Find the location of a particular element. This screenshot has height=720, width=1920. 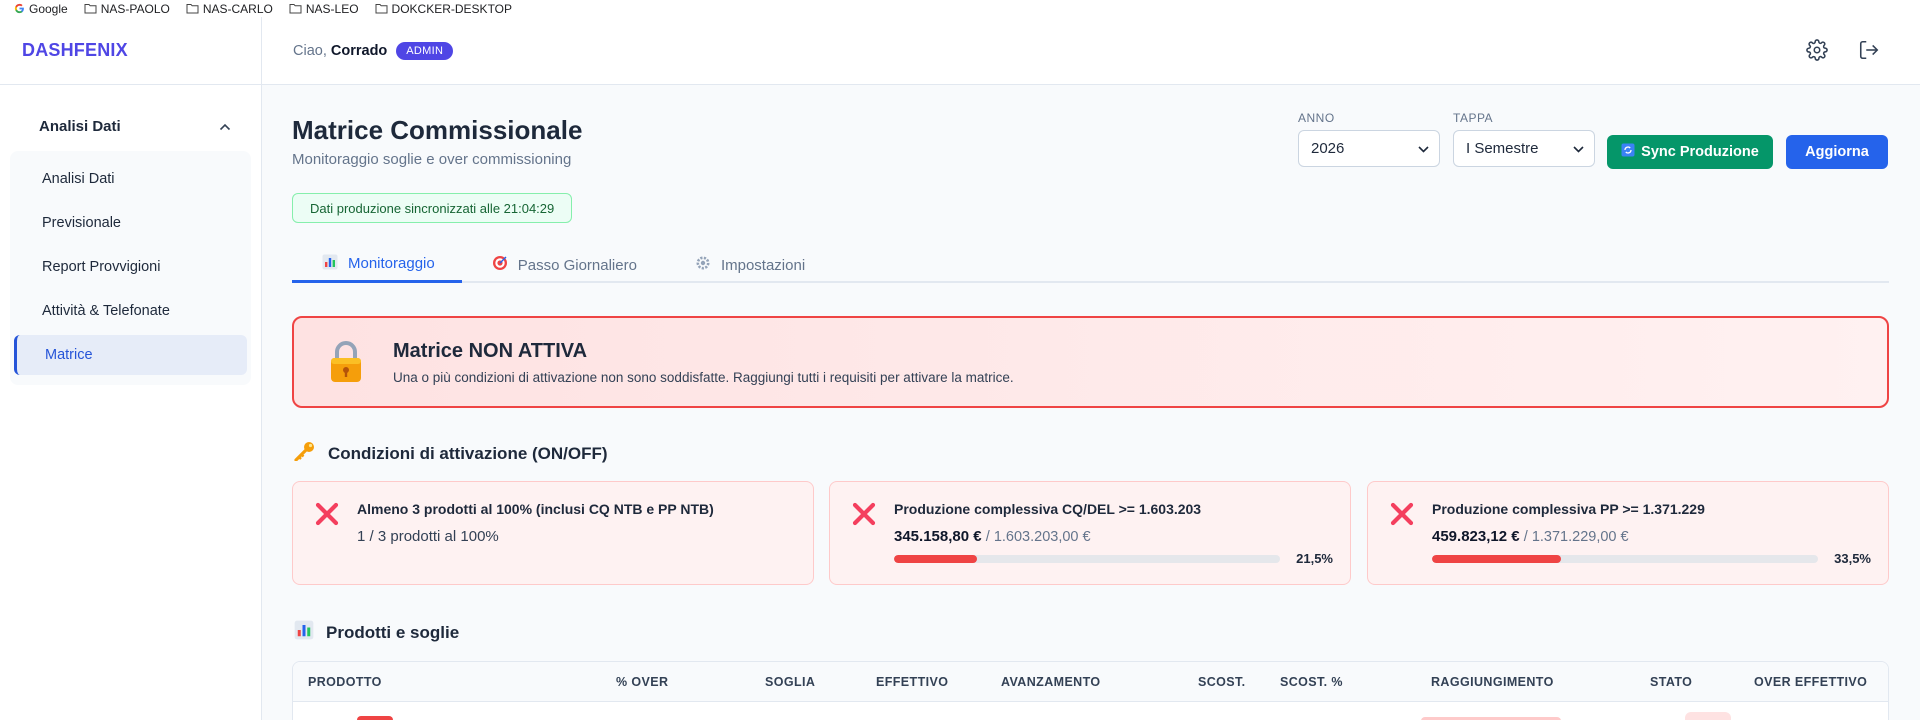

target-icon is located at coordinates (500, 265).